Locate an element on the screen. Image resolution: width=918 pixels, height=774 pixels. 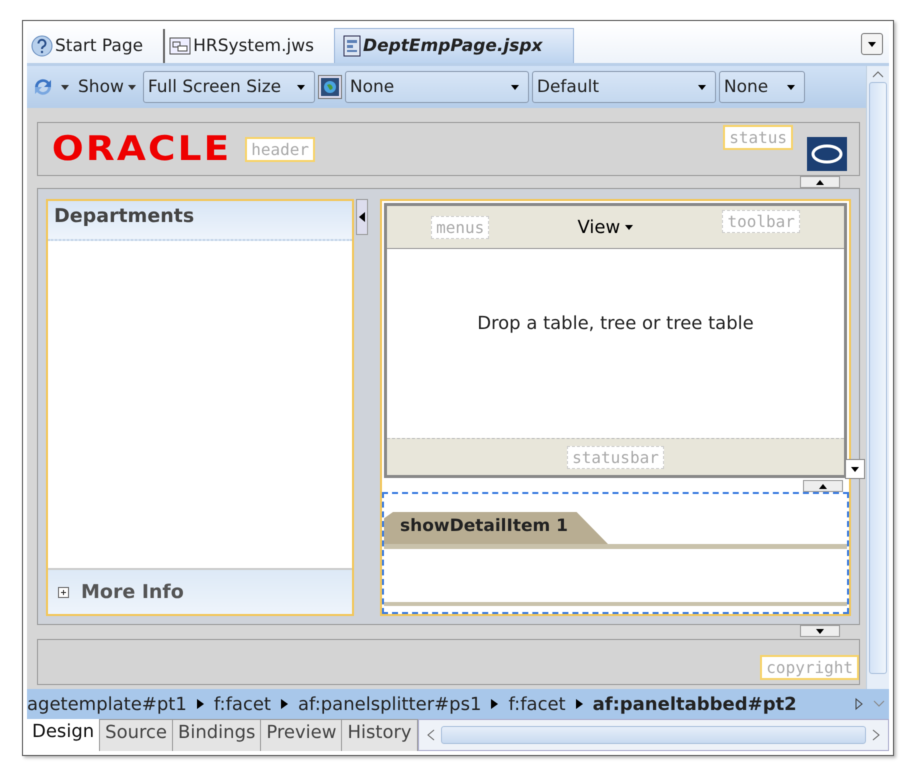
editor-mode-tab: Bindings is located at coordinates (217, 735).